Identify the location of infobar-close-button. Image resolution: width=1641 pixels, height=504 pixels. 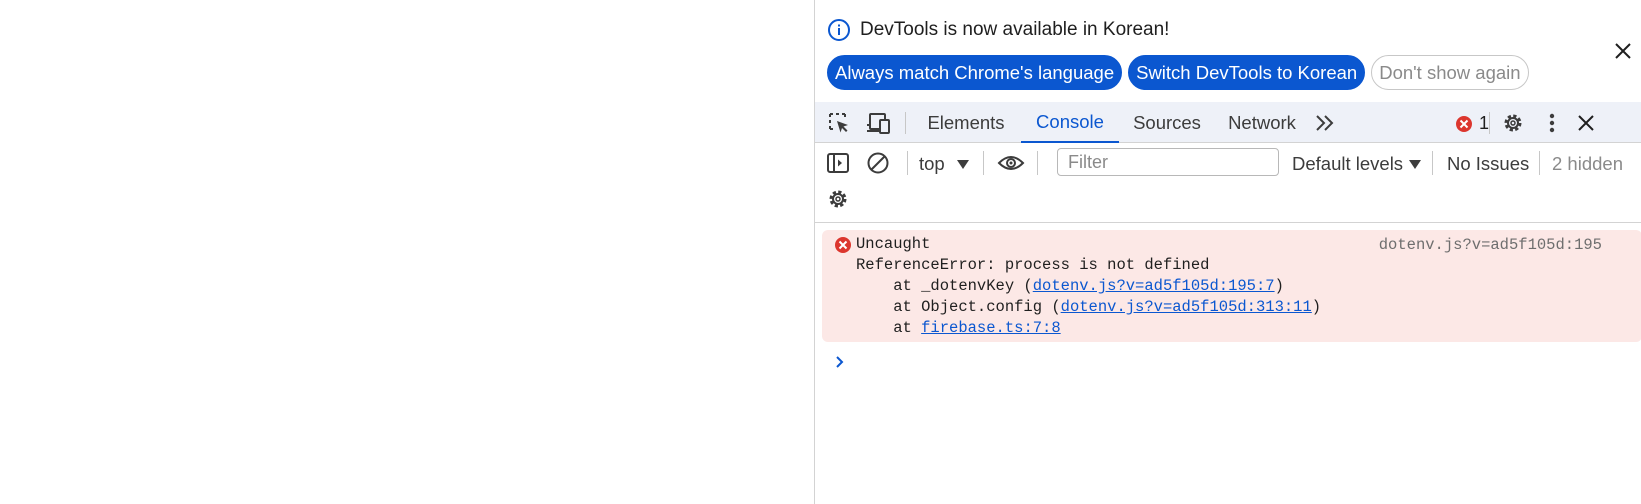
(1623, 51).